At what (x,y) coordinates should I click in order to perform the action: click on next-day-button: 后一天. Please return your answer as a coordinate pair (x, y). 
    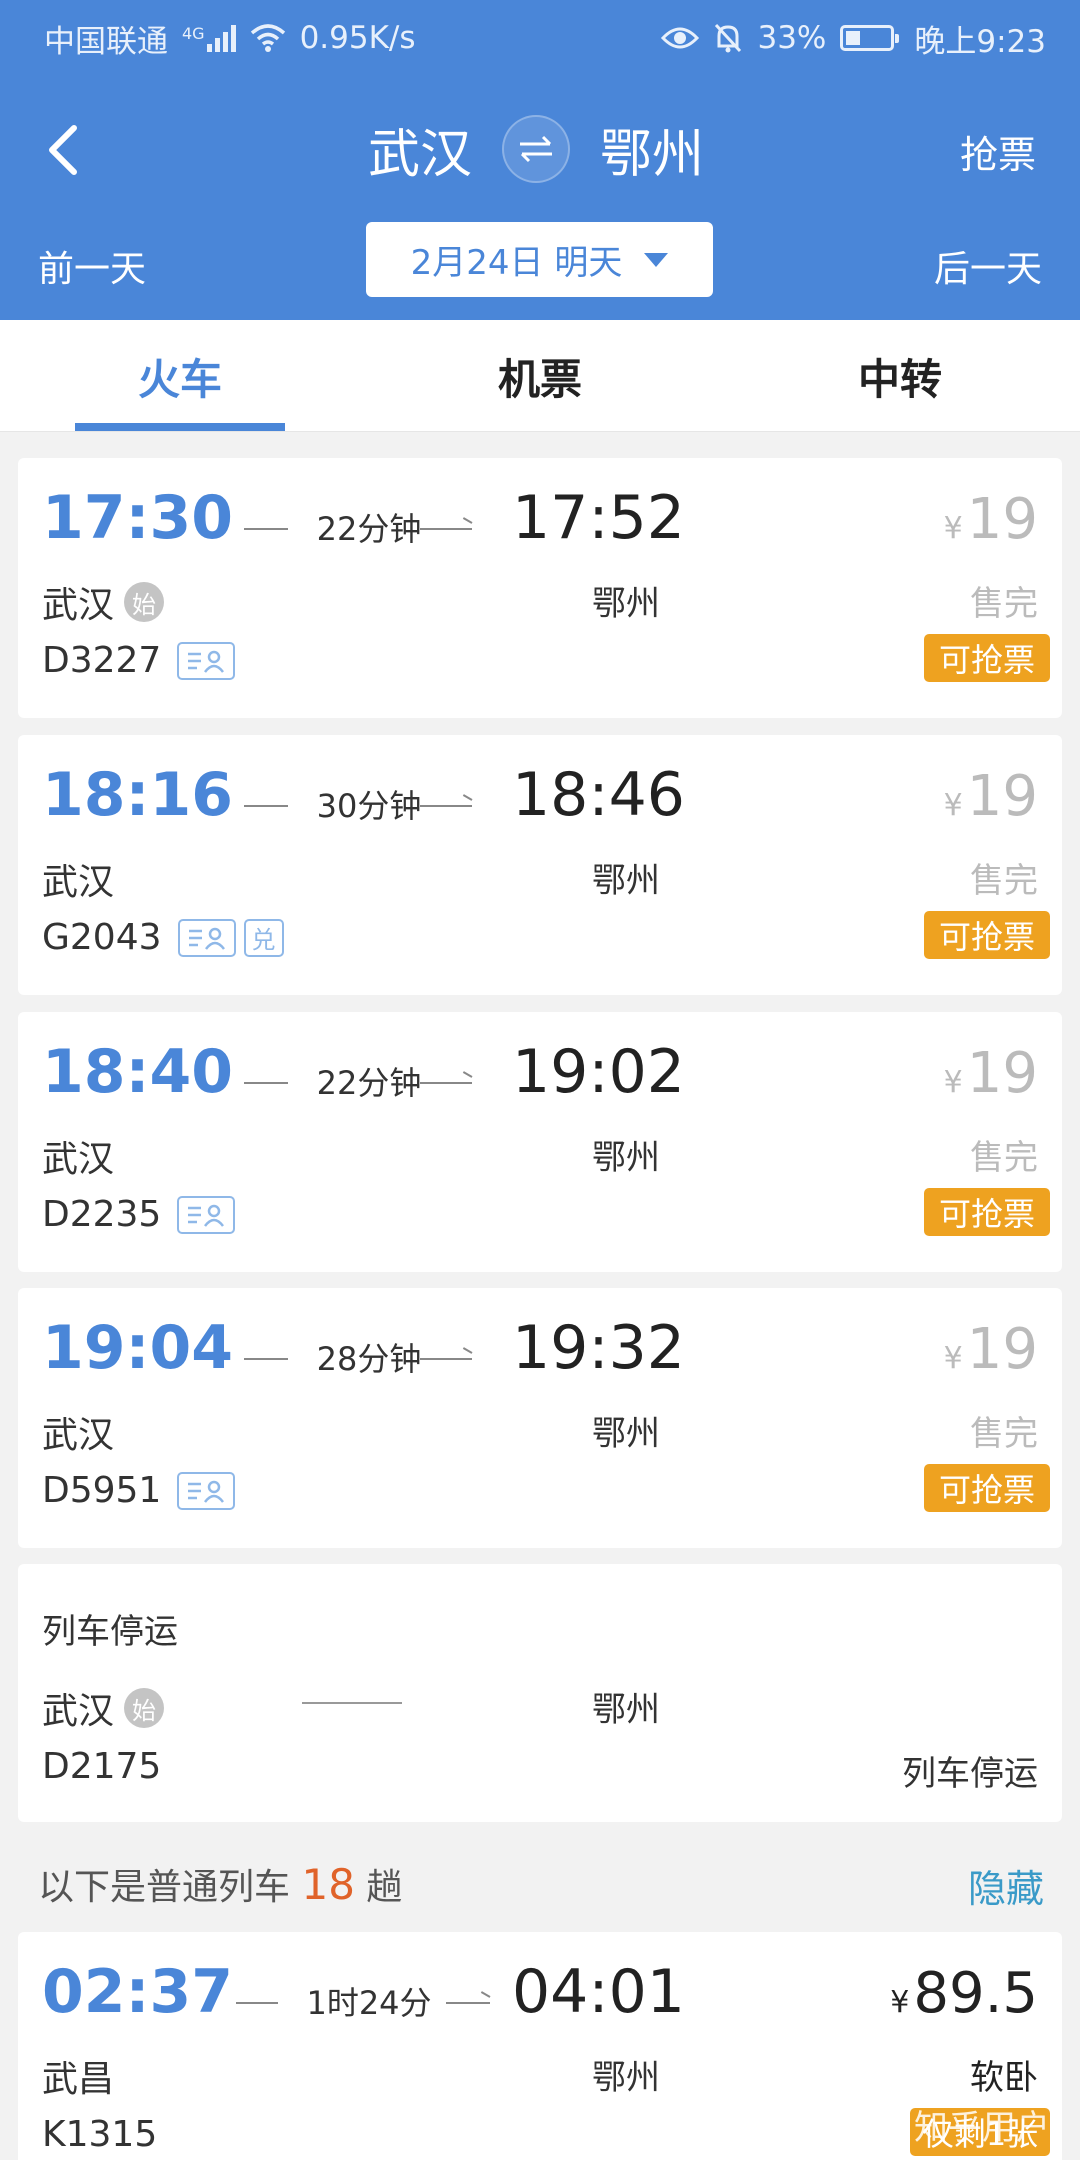
    Looking at the image, I should click on (988, 266).